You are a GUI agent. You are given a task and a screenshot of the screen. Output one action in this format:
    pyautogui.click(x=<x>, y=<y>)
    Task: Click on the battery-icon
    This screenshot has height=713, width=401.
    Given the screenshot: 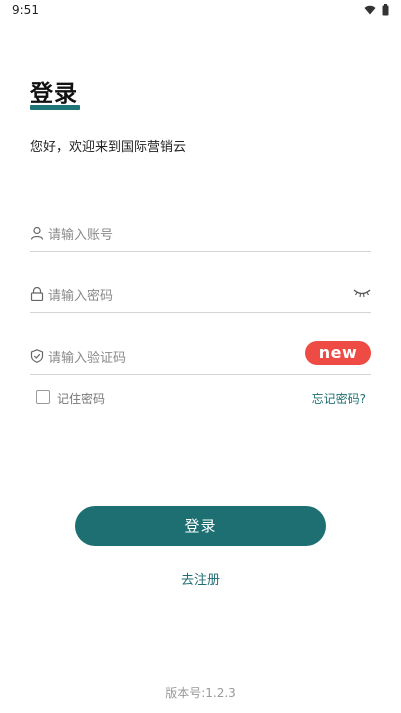 What is the action you would take?
    pyautogui.click(x=385, y=10)
    